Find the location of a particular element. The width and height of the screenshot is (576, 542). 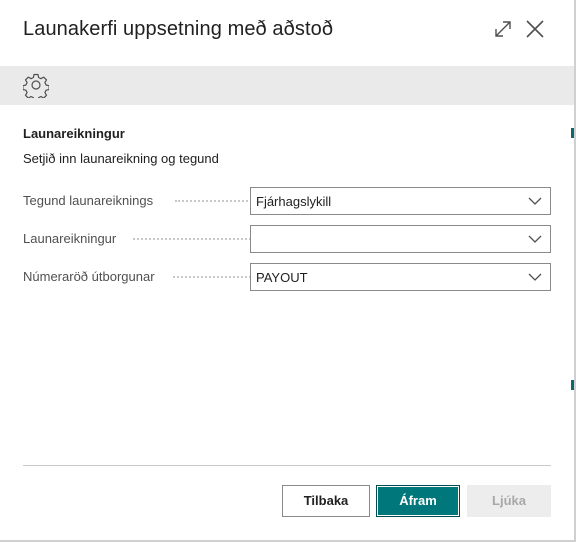

account-type-select: Fjárhagslykill is located at coordinates (400, 201).